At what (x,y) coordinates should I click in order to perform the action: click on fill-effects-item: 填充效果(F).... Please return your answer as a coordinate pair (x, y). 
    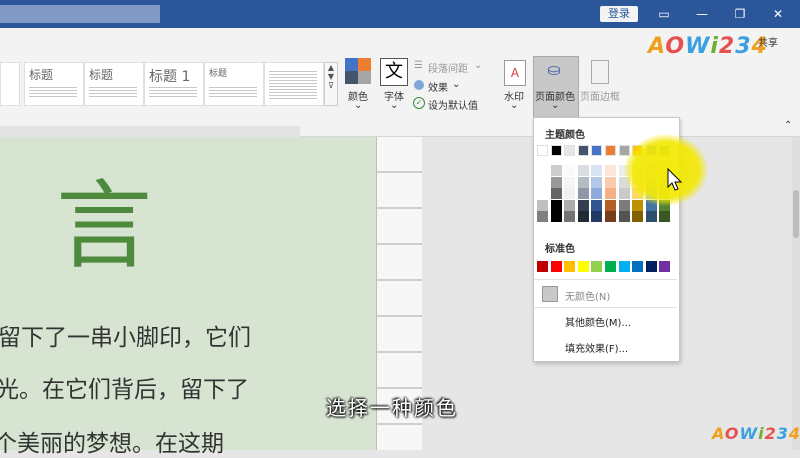
    Looking at the image, I should click on (596, 347).